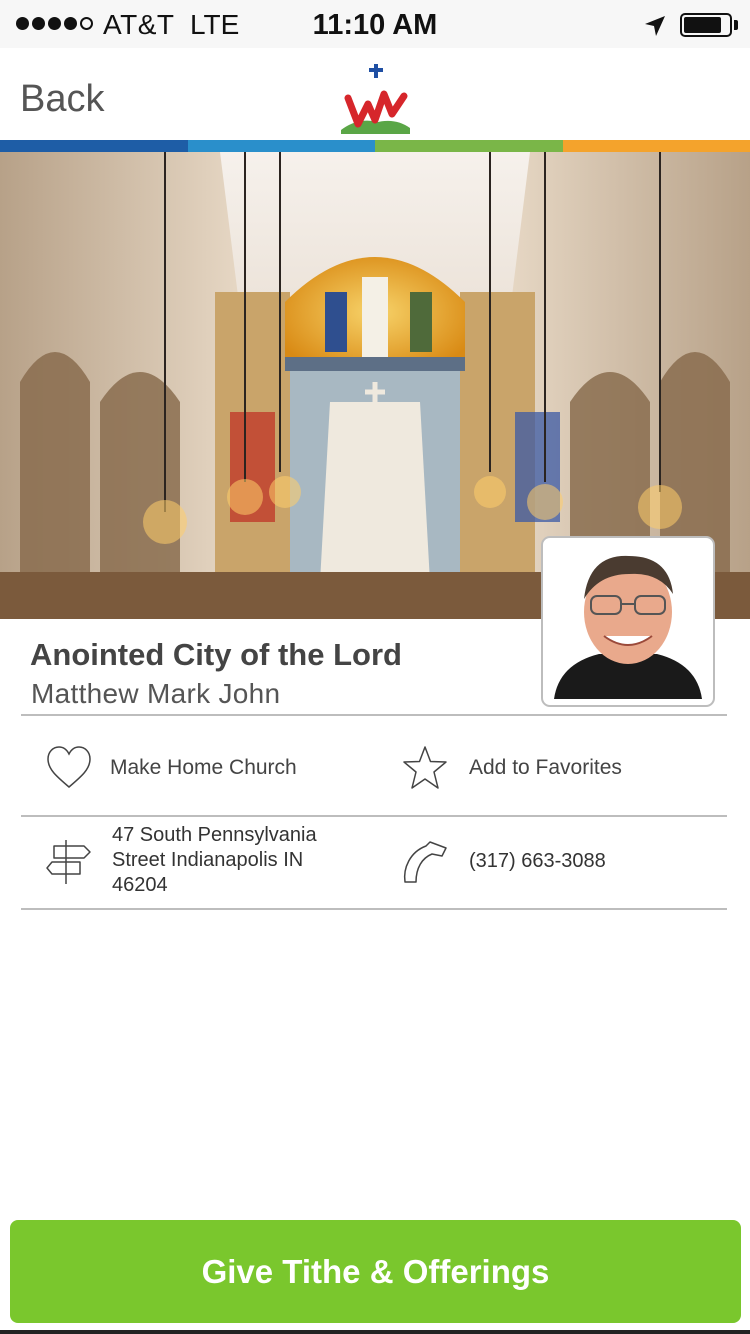 The image size is (750, 1334). I want to click on call-phone-button: (317) 663-3088, so click(504, 861).